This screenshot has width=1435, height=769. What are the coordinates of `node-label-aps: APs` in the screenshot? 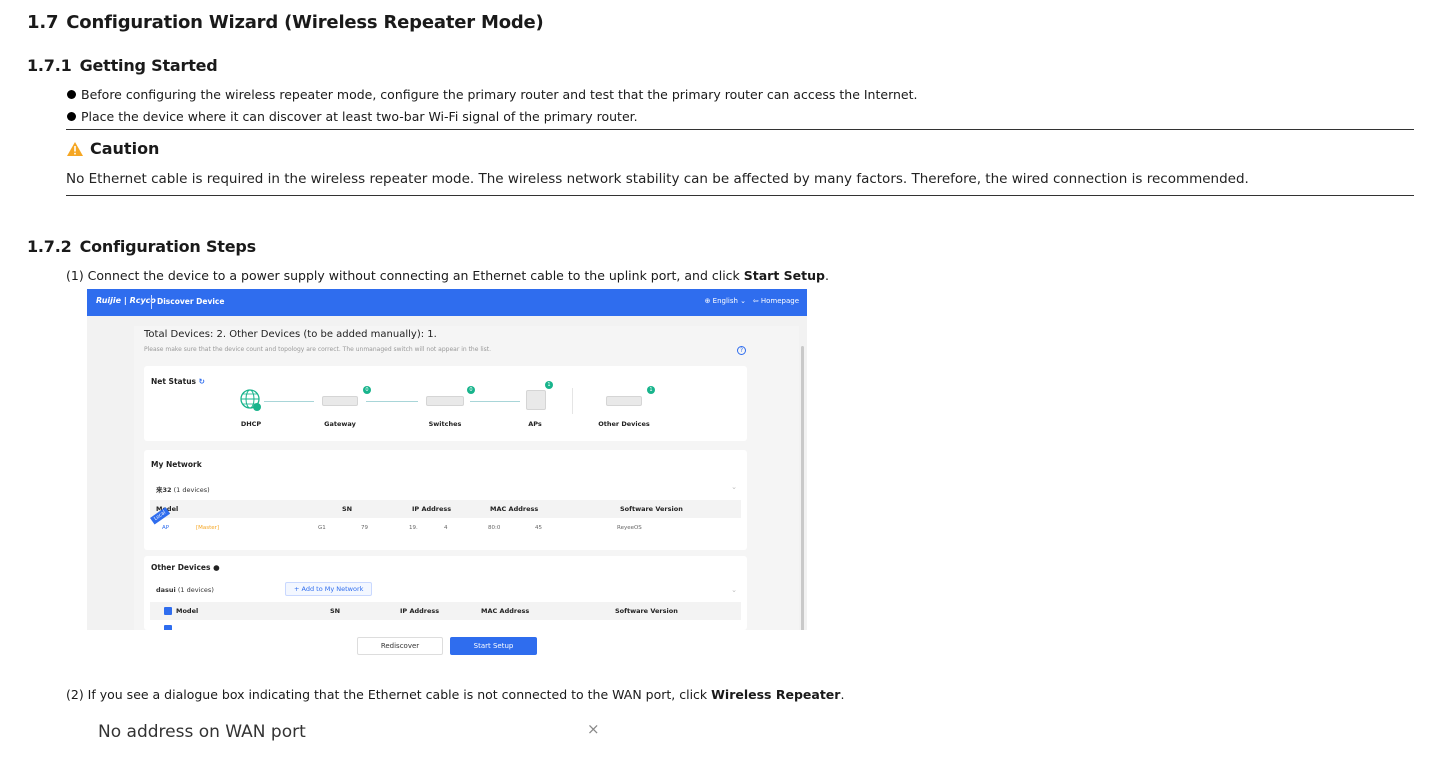 It's located at (535, 424).